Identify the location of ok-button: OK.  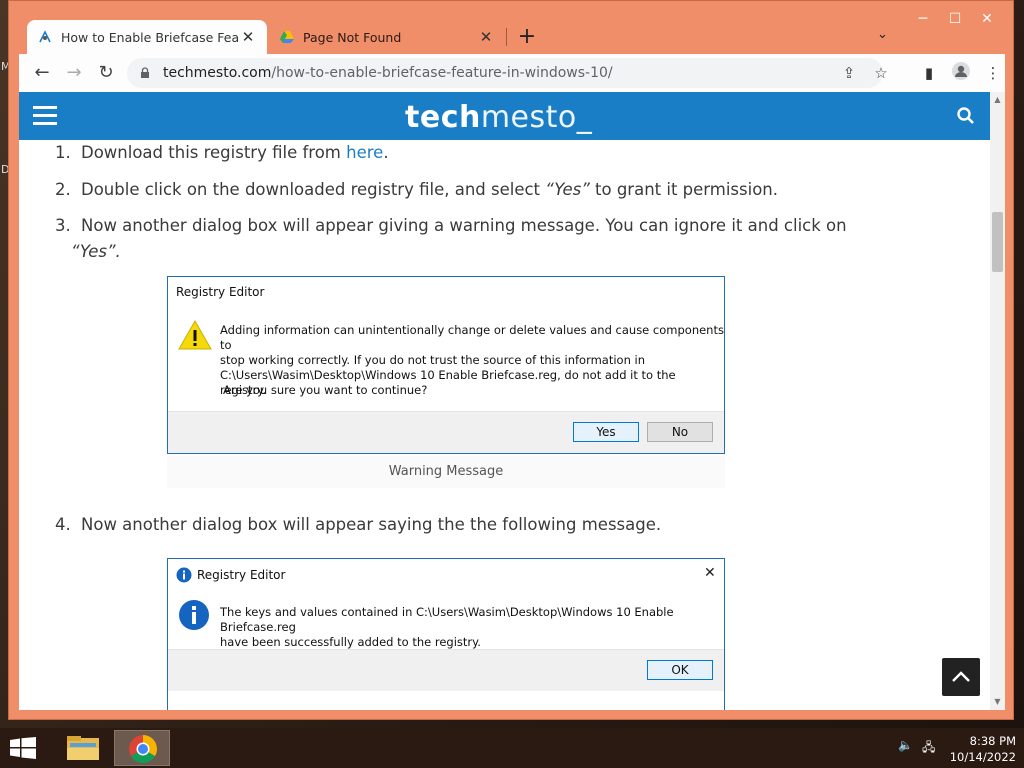
(680, 670).